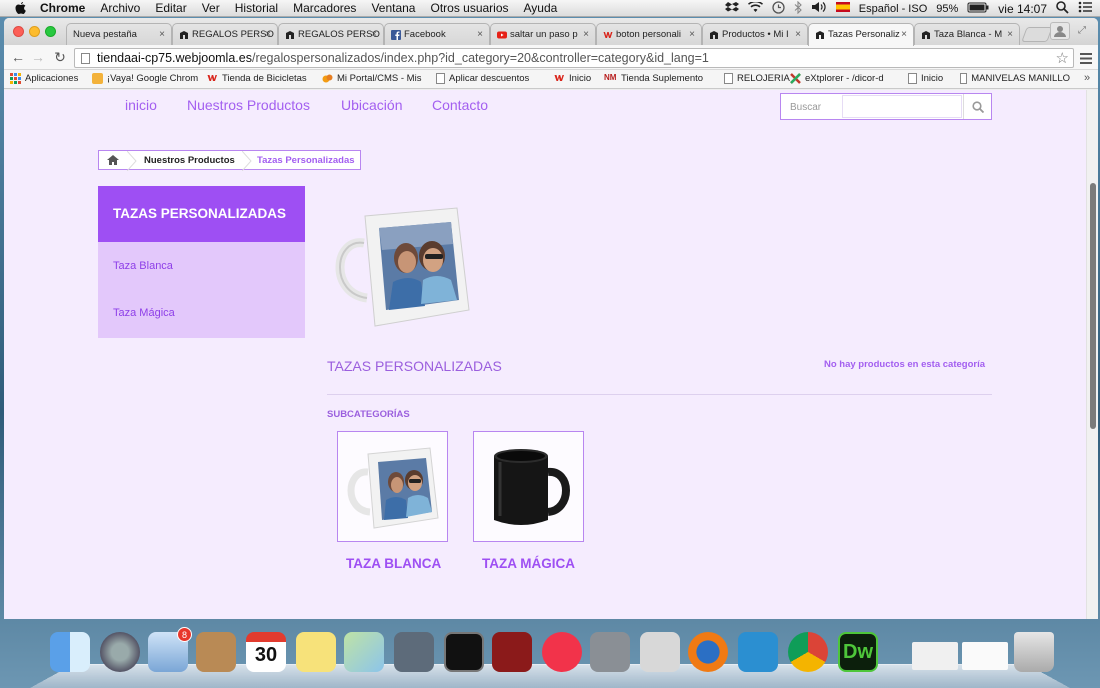 The height and width of the screenshot is (688, 1100). Describe the element at coordinates (189, 160) in the screenshot. I see `breadcrumb-nuestros-productos: Nuestros Productos` at that location.